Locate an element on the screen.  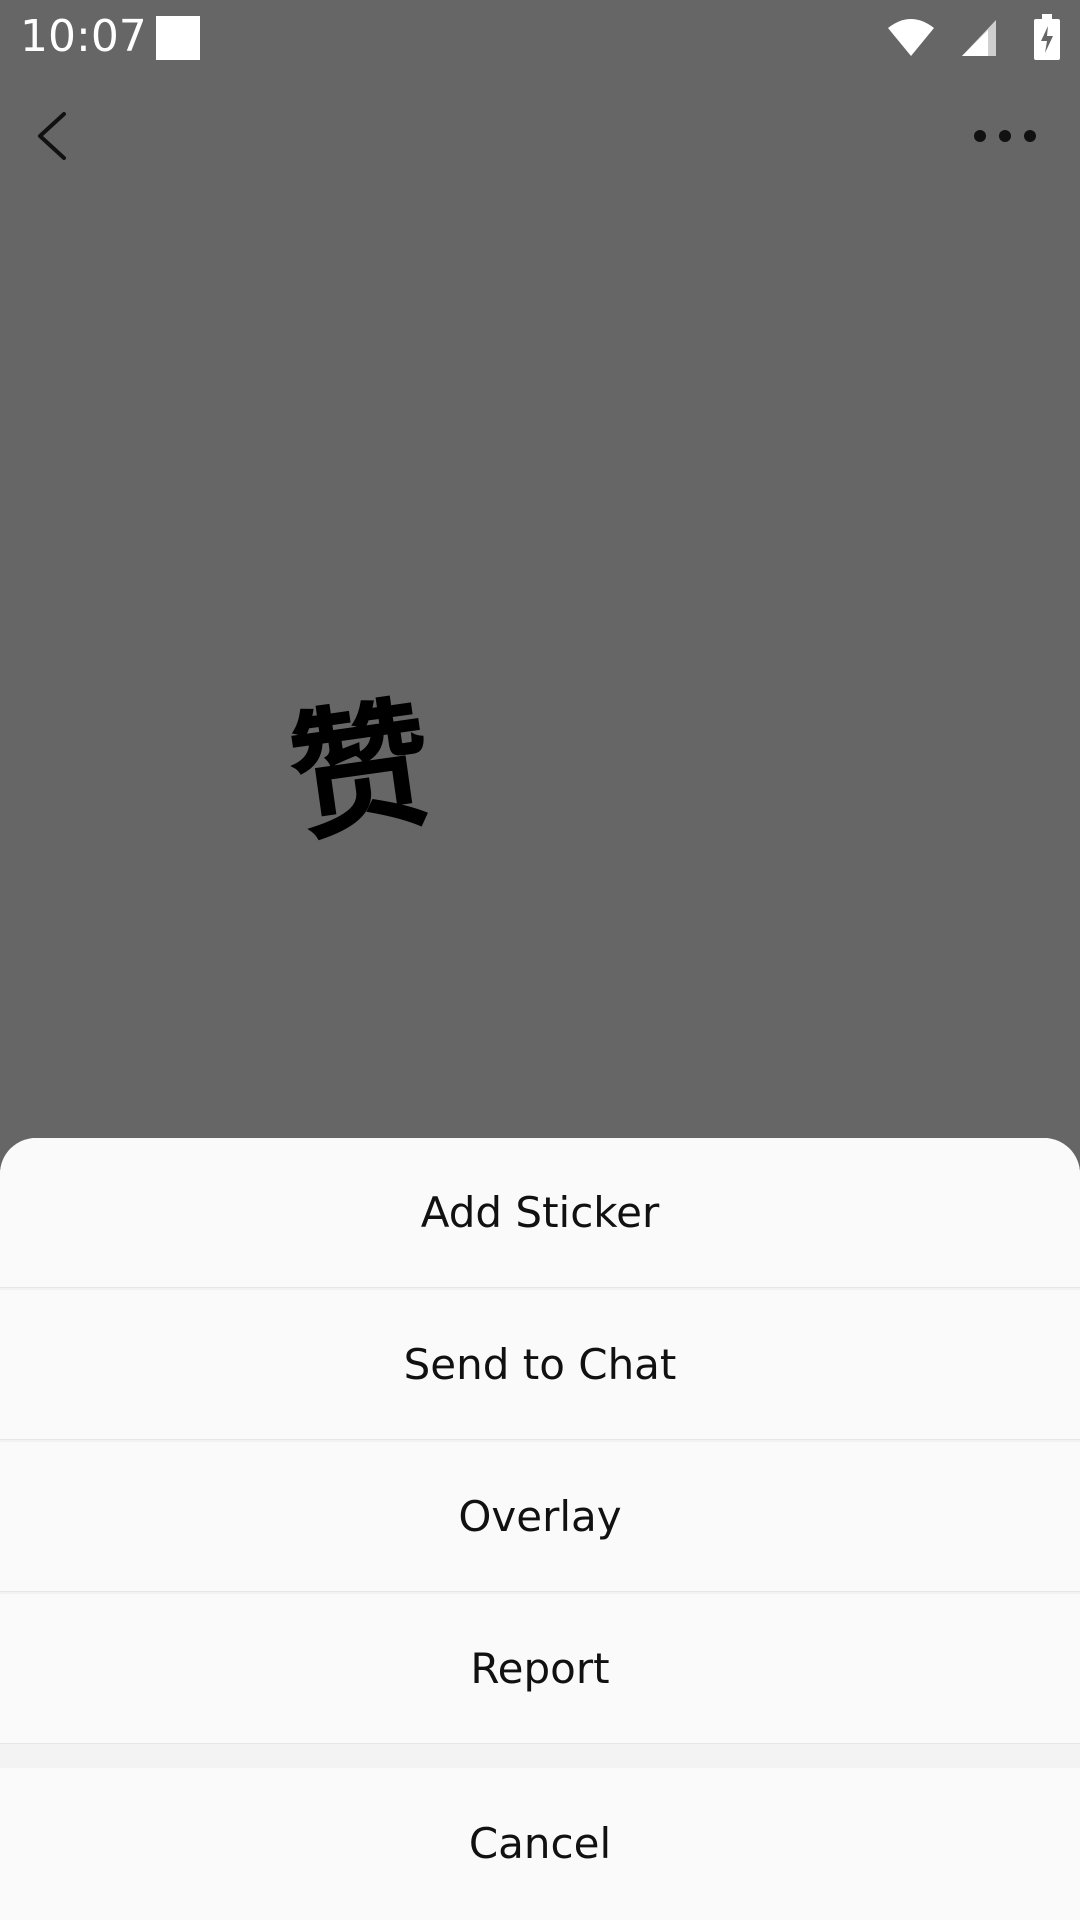
add-sticker-button: Add Sticker is located at coordinates (540, 1213).